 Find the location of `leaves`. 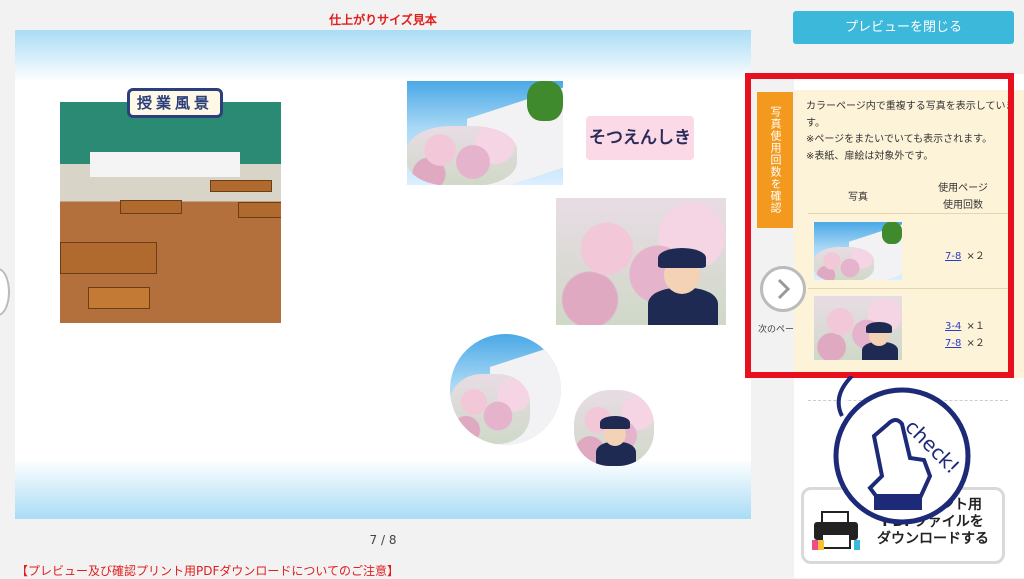

leaves is located at coordinates (545, 101).